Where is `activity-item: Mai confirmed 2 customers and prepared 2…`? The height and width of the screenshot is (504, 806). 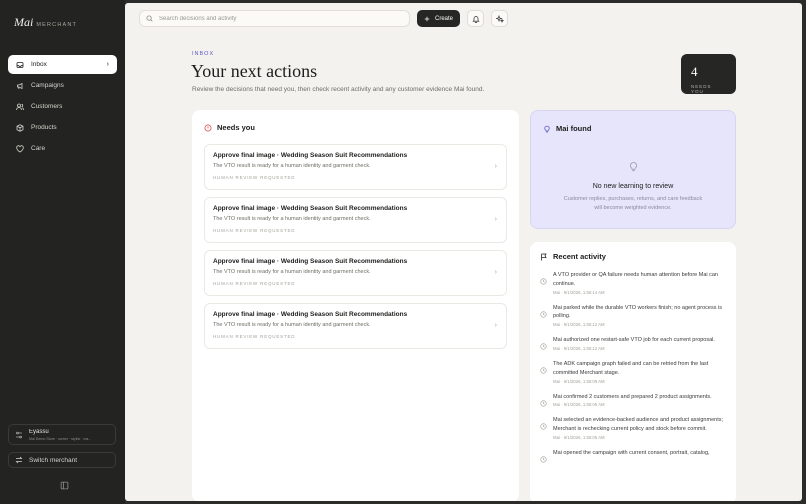
activity-item: Mai confirmed 2 customers and prepared 2… is located at coordinates (633, 400).